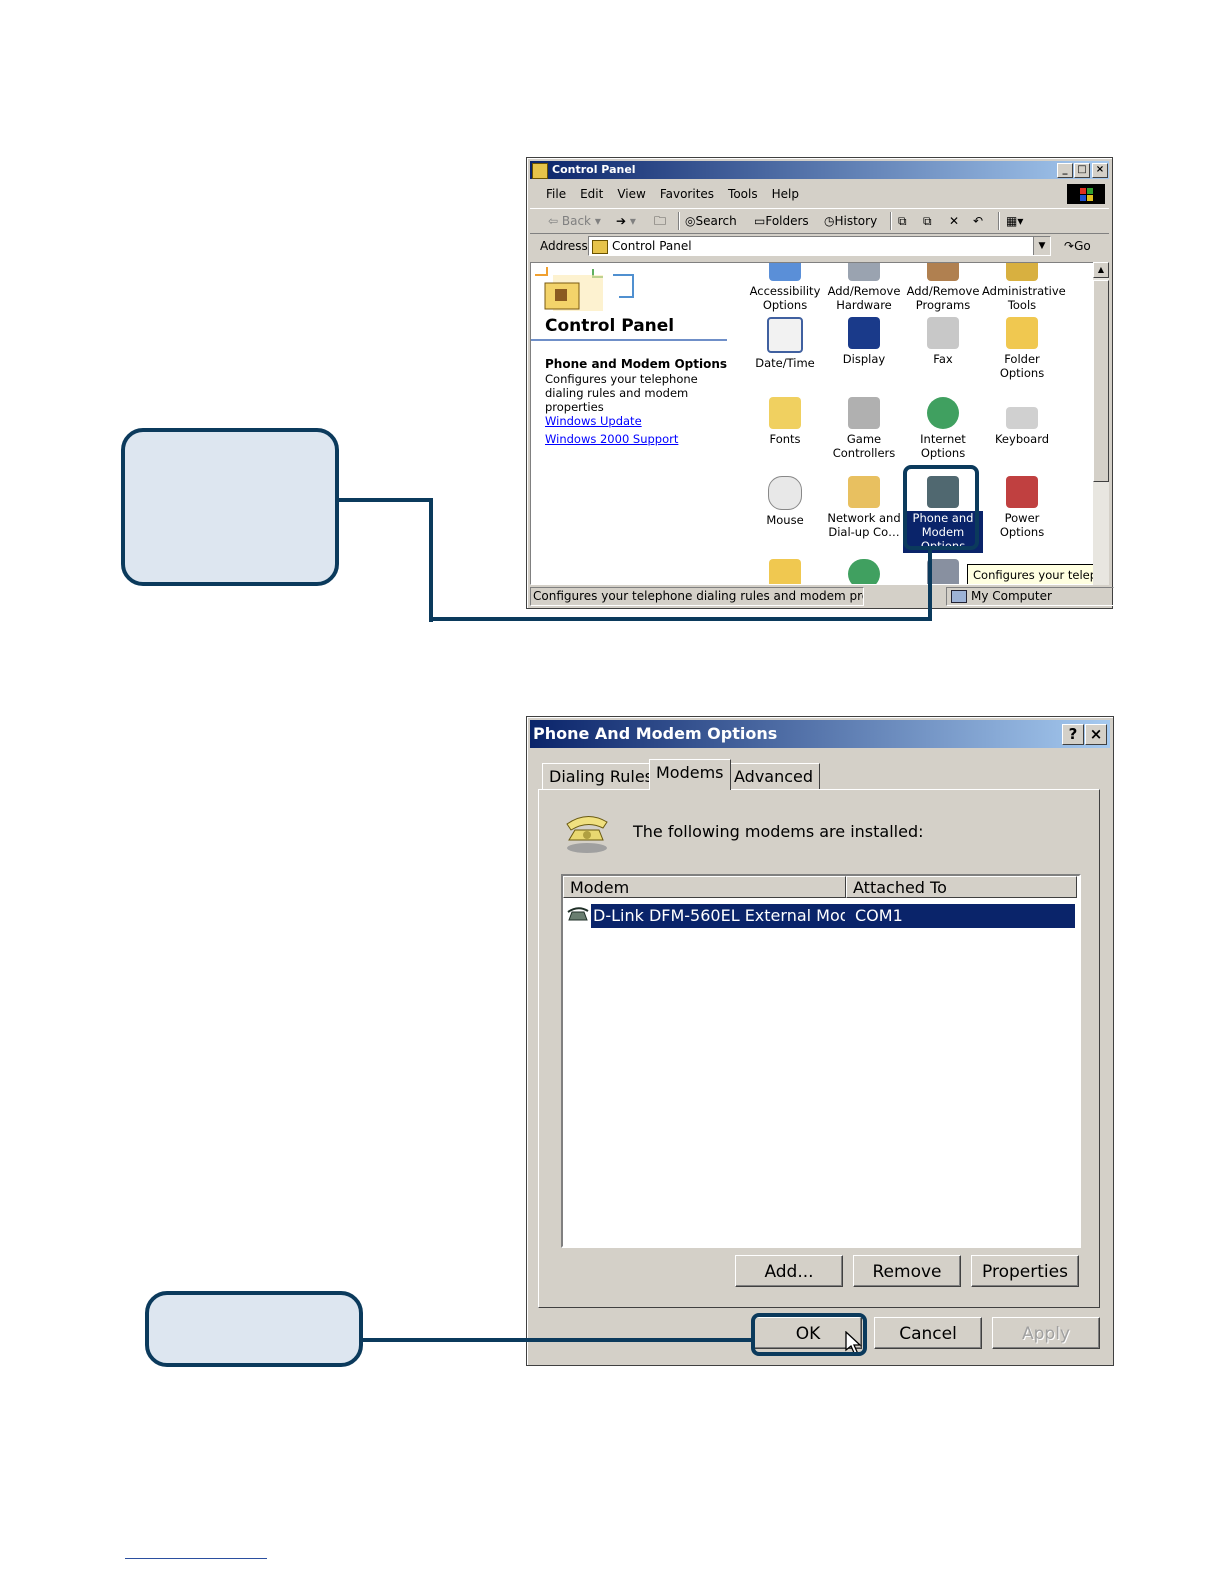  What do you see at coordinates (1077, 246) in the screenshot?
I see `go-button: ↷Go` at bounding box center [1077, 246].